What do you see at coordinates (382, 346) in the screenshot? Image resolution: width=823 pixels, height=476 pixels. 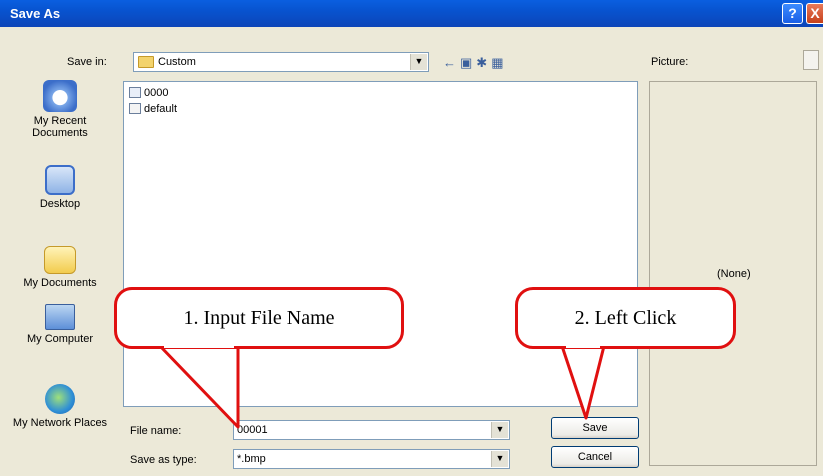 I see `callout-pointer-joins` at bounding box center [382, 346].